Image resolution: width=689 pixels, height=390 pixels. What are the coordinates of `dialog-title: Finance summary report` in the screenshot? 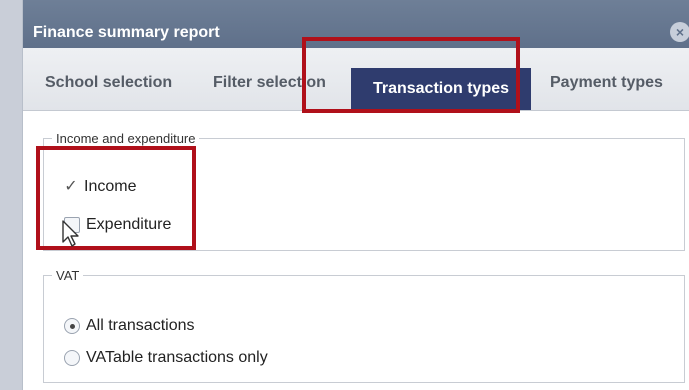 It's located at (126, 32).